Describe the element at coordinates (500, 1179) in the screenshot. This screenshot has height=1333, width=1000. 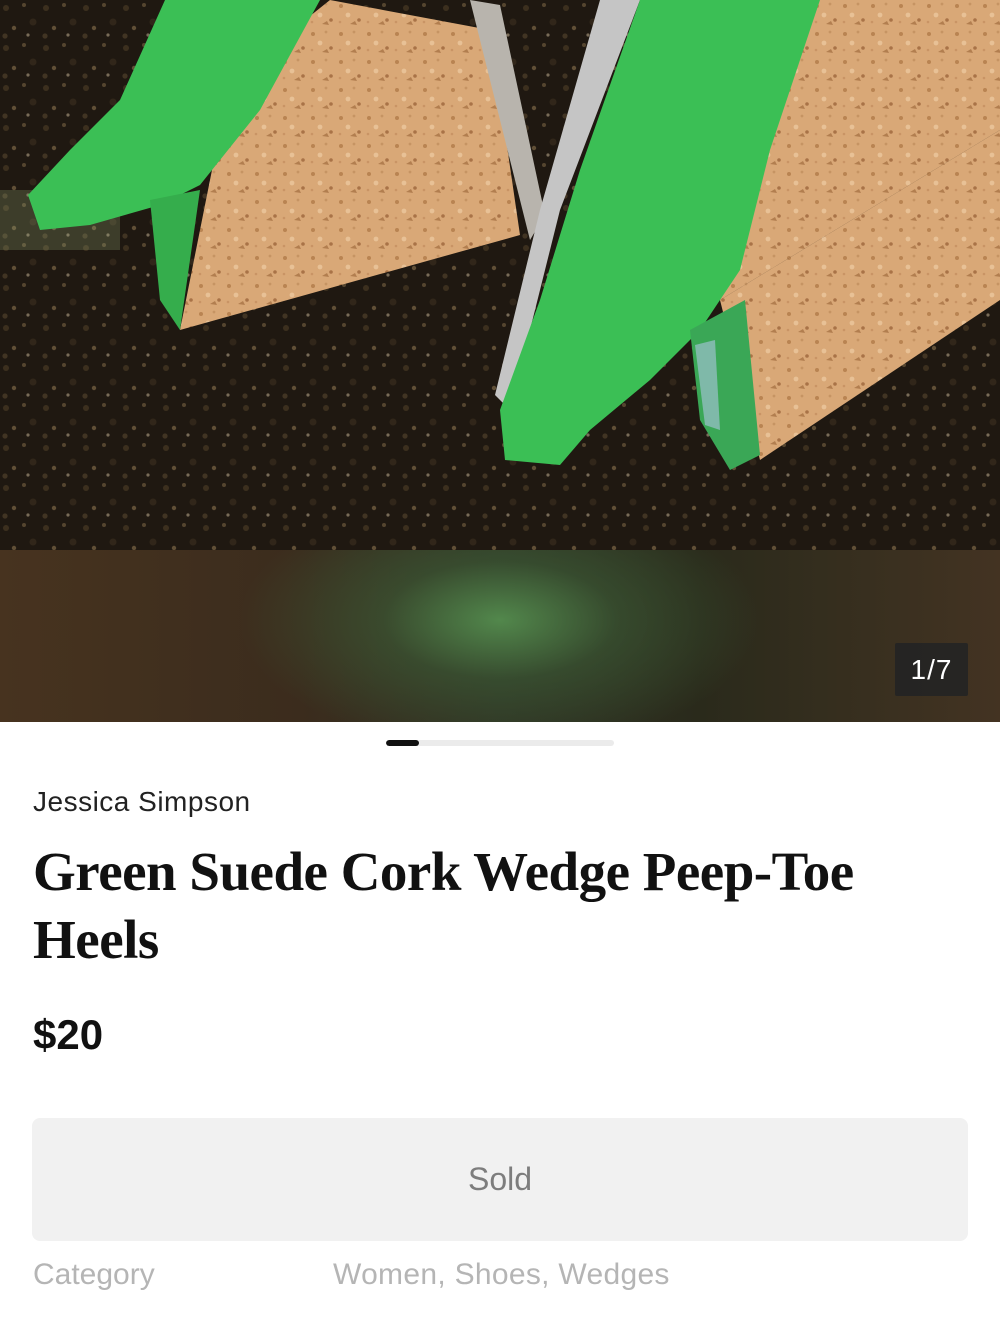
I see `sold-button: Sold` at that location.